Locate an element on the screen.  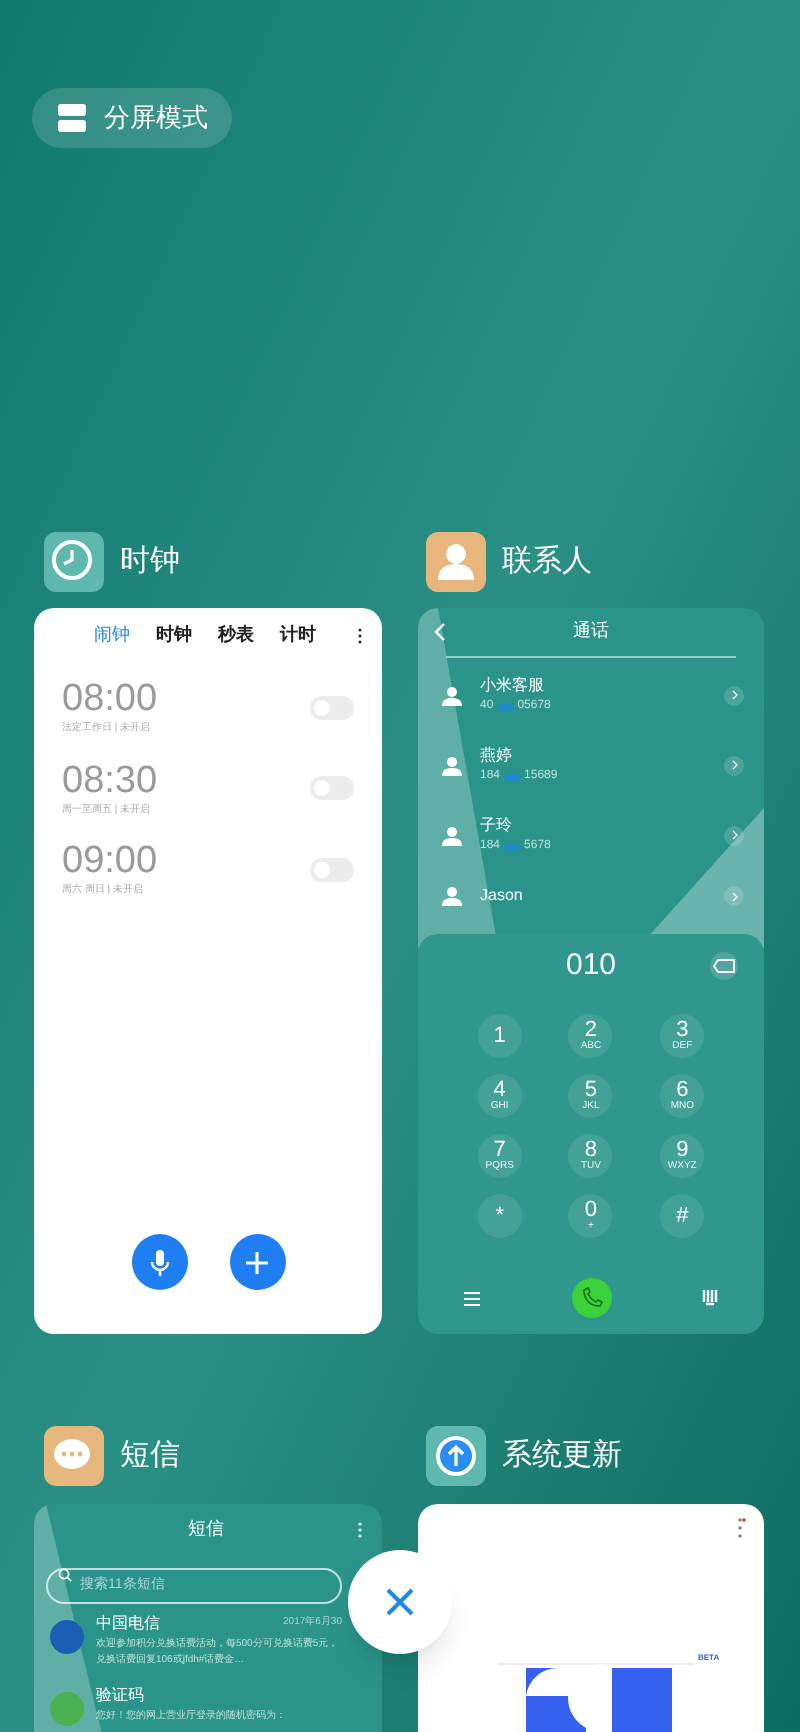
voice-button is located at coordinates (159, 1262).